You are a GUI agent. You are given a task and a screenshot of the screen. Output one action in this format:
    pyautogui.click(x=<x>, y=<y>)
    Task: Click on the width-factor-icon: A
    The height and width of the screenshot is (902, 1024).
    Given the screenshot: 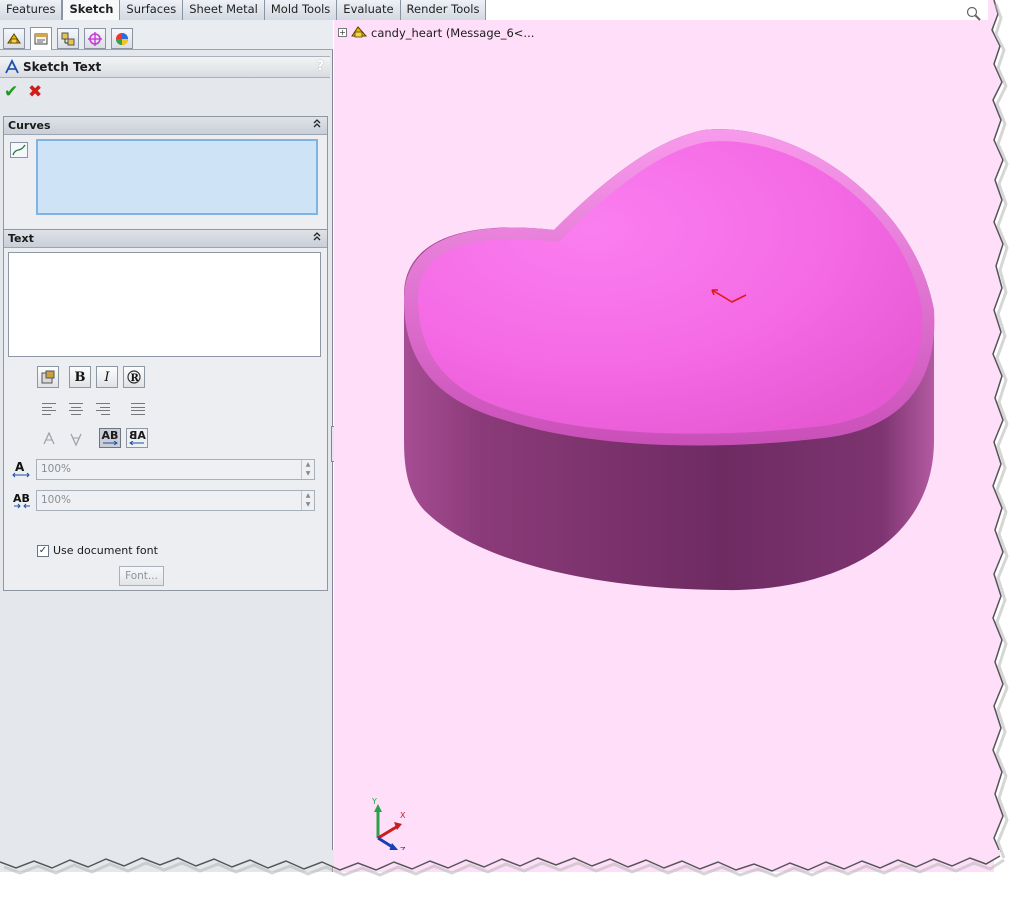 What is the action you would take?
    pyautogui.click(x=21, y=470)
    